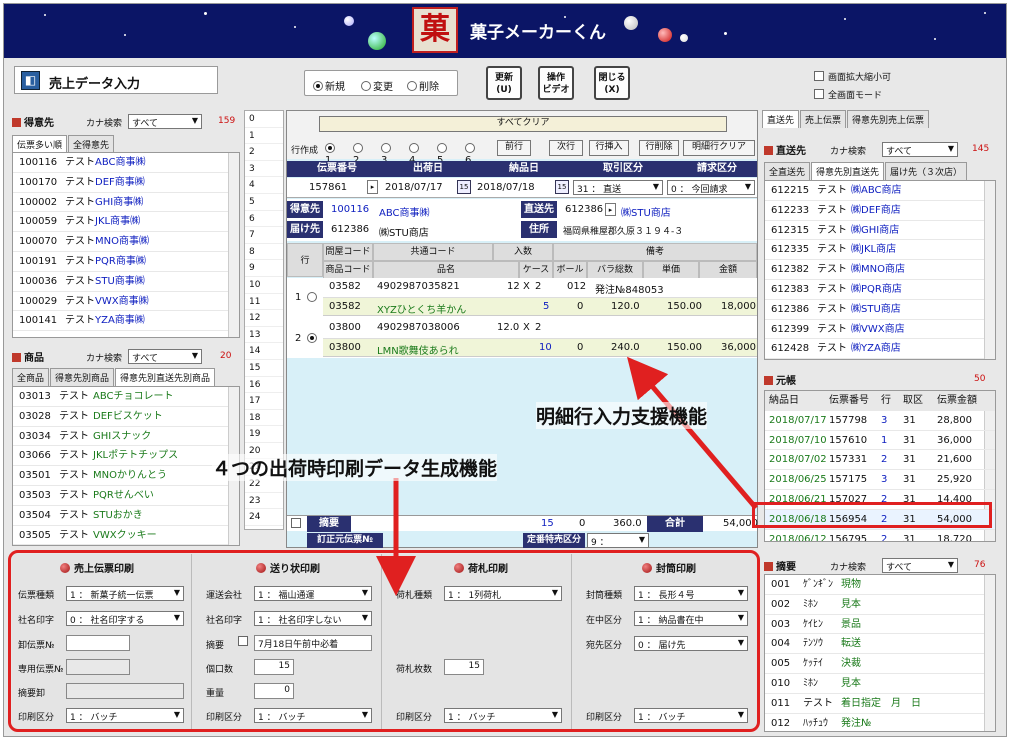 The image size is (1010, 740). I want to click on direct-row: 612315 テスト ㈱GHI商店, so click(880, 231).